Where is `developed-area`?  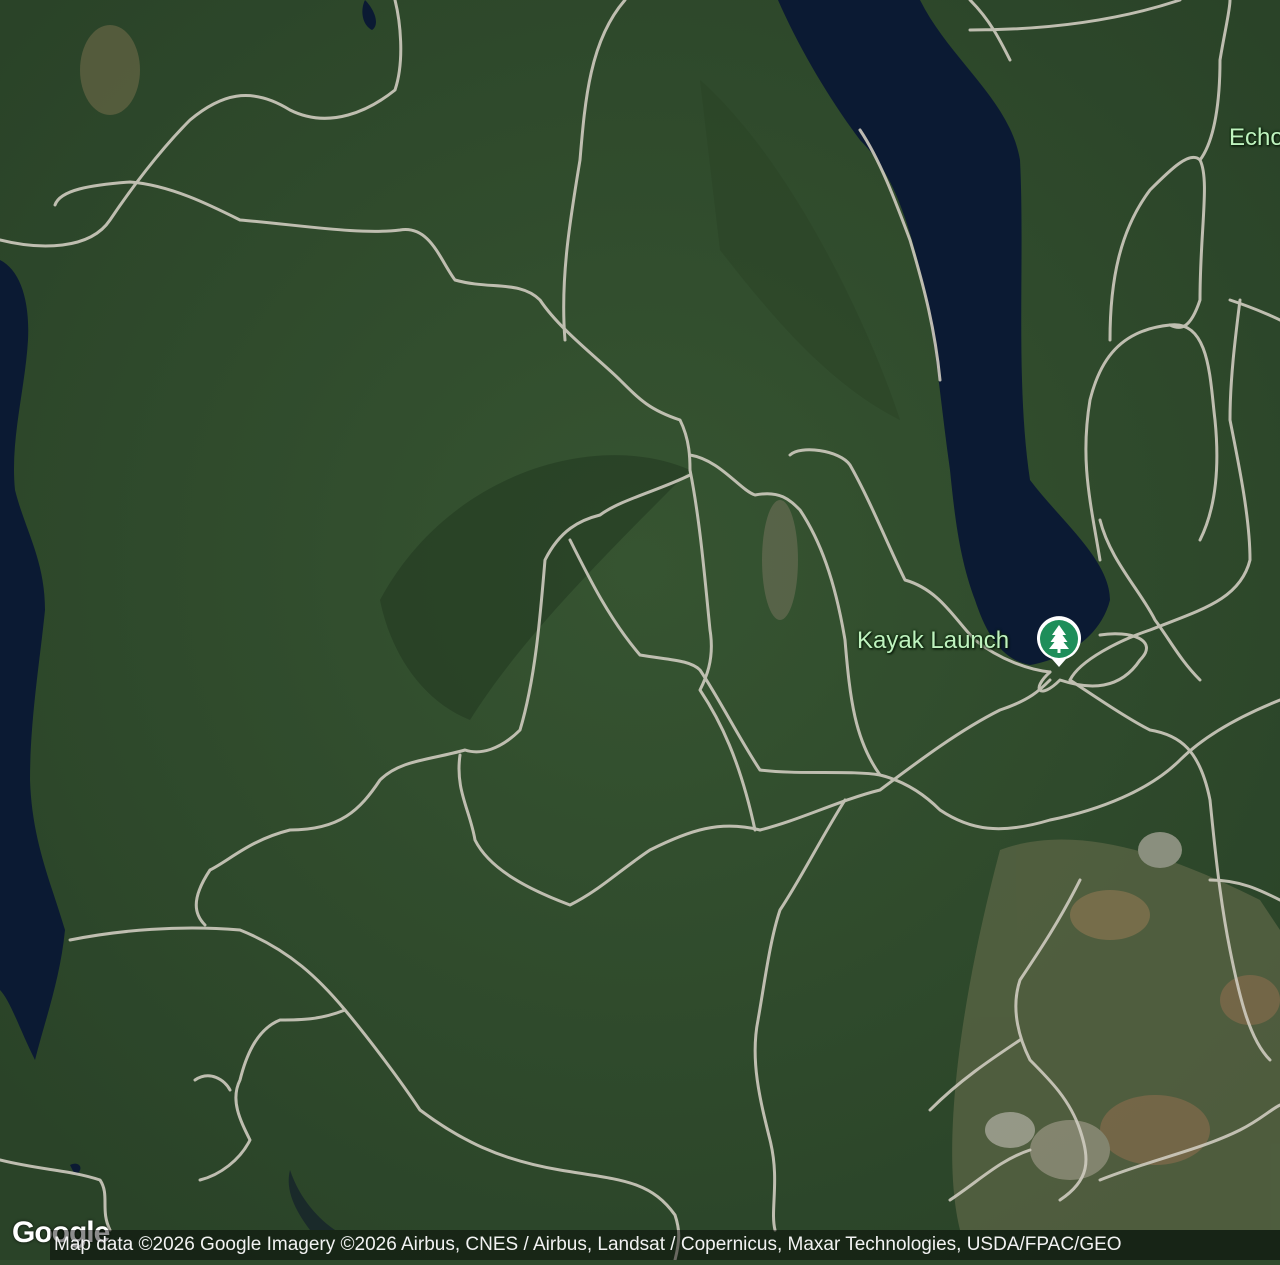
developed-area is located at coordinates (1116, 1031).